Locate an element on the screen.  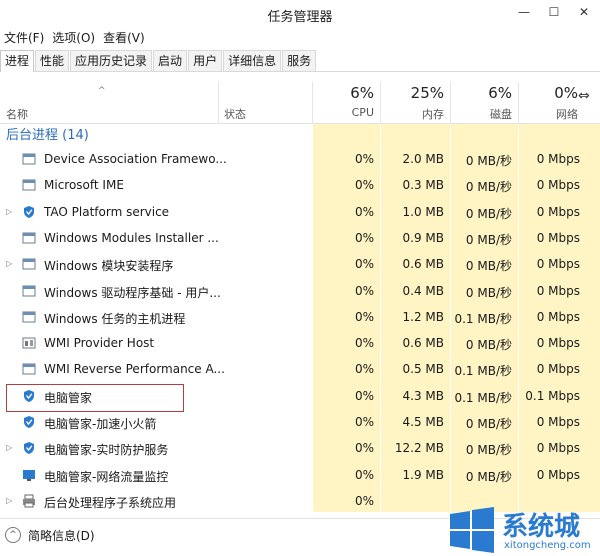
watermark-url: xitongcheng.com is located at coordinates (547, 545).